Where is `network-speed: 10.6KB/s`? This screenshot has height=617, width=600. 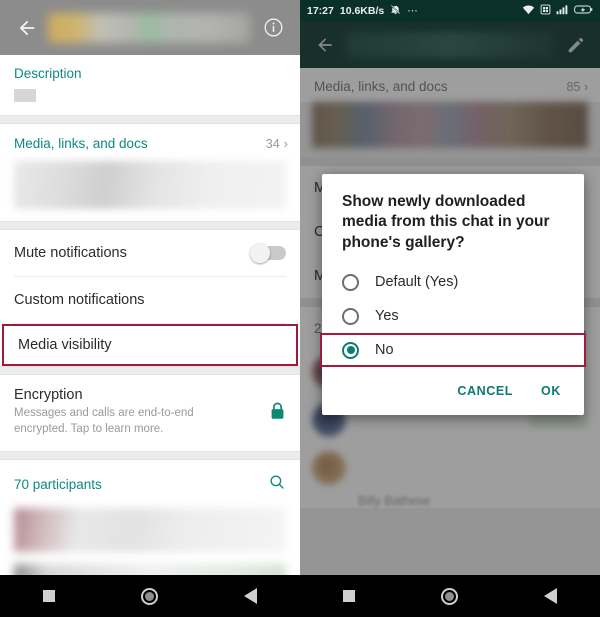 network-speed: 10.6KB/s is located at coordinates (362, 11).